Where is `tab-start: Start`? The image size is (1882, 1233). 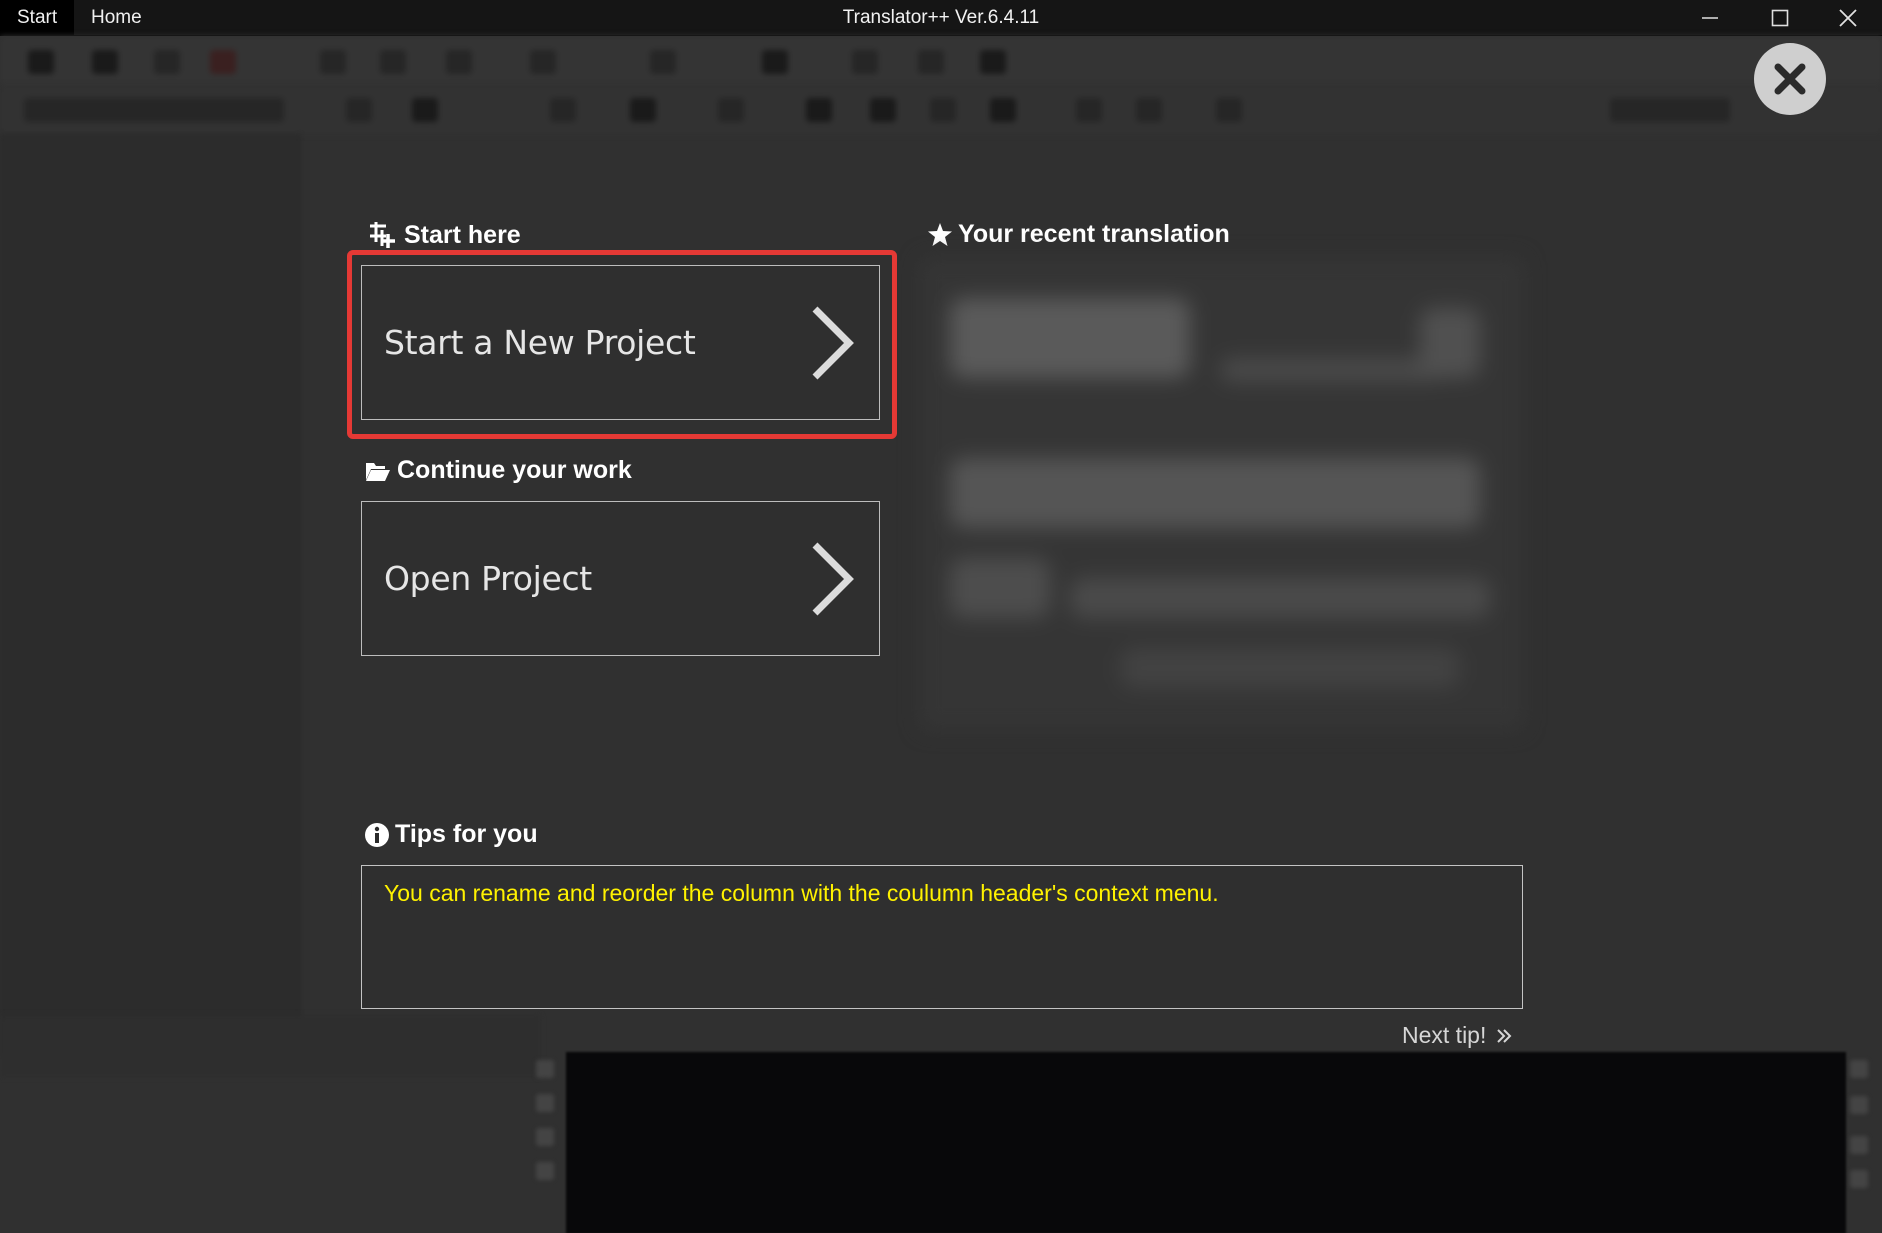 tab-start: Start is located at coordinates (37, 18).